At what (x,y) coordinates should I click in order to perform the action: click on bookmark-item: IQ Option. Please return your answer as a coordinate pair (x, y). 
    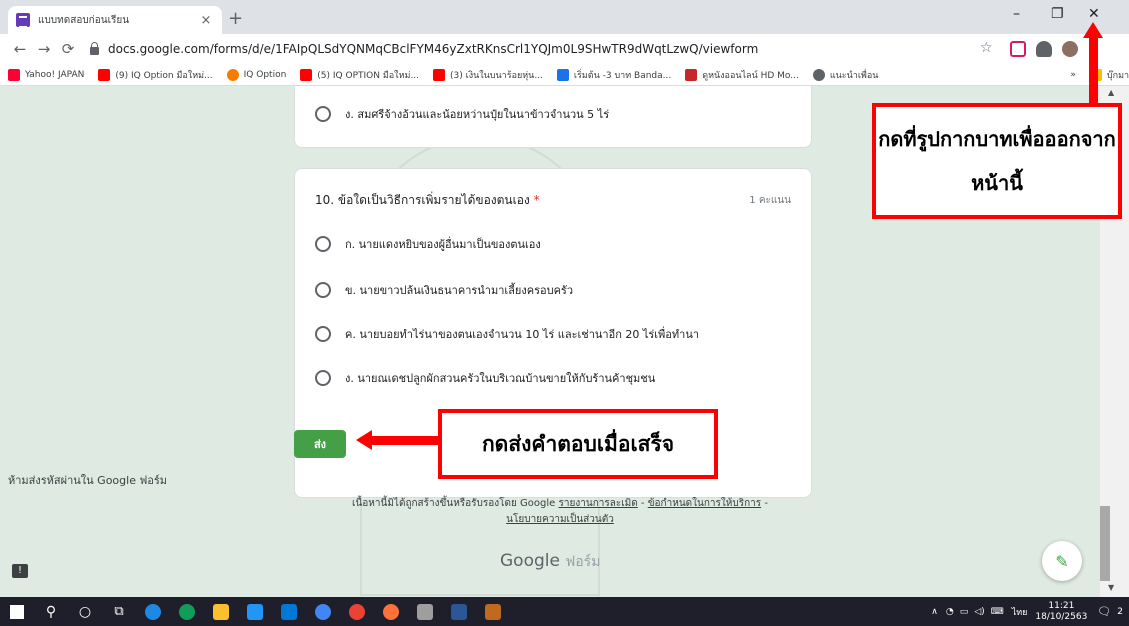
    Looking at the image, I should click on (256, 74).